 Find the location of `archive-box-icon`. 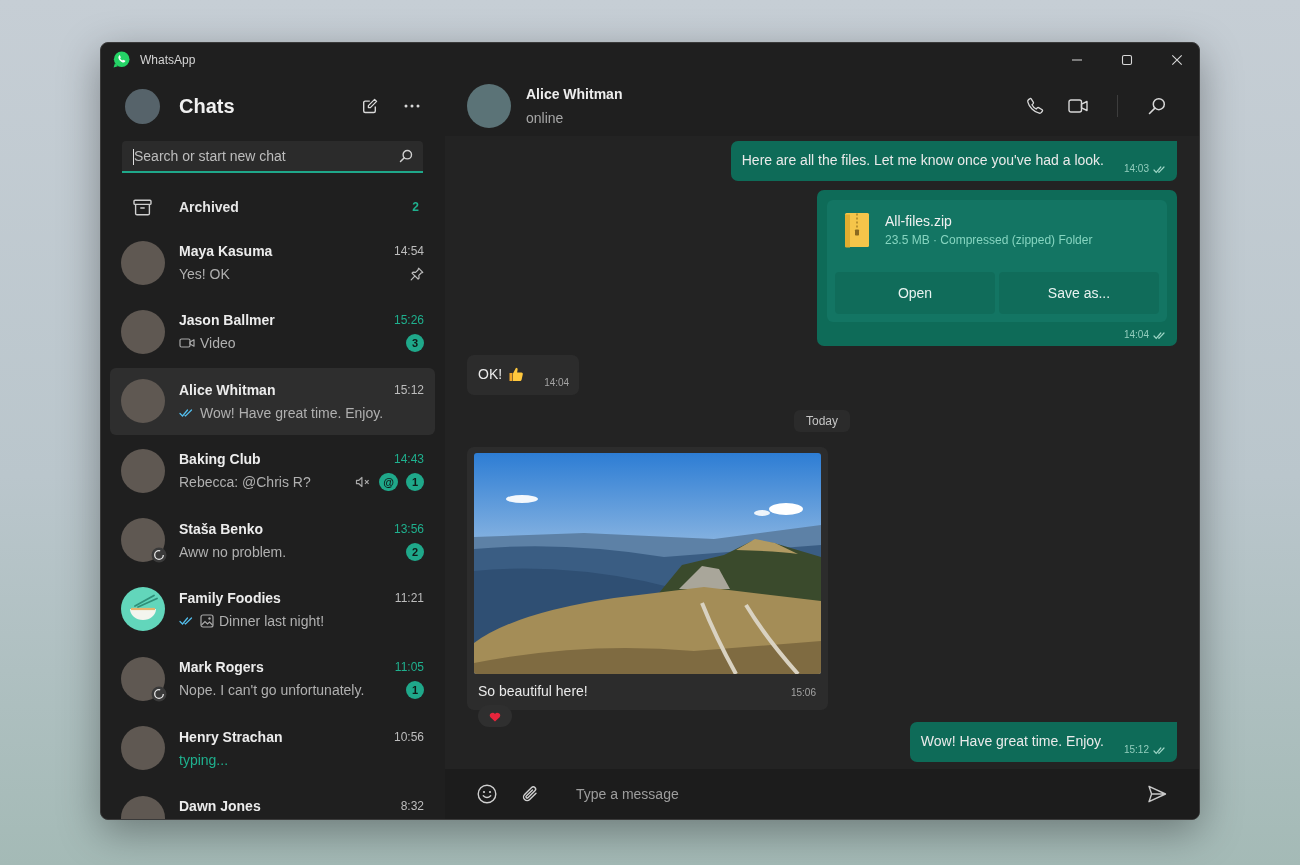

archive-box-icon is located at coordinates (142, 207).